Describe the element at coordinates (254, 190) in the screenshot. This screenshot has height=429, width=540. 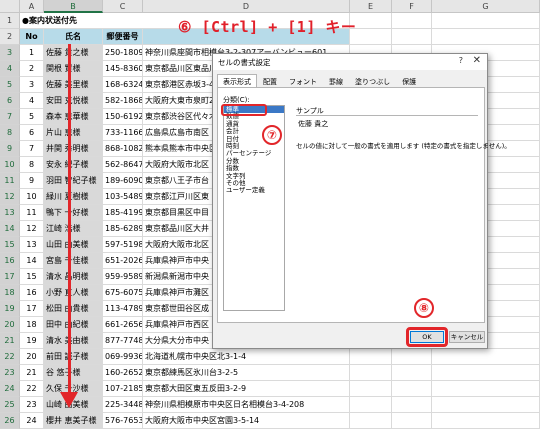
I see `category-item: ユーザー定義` at that location.